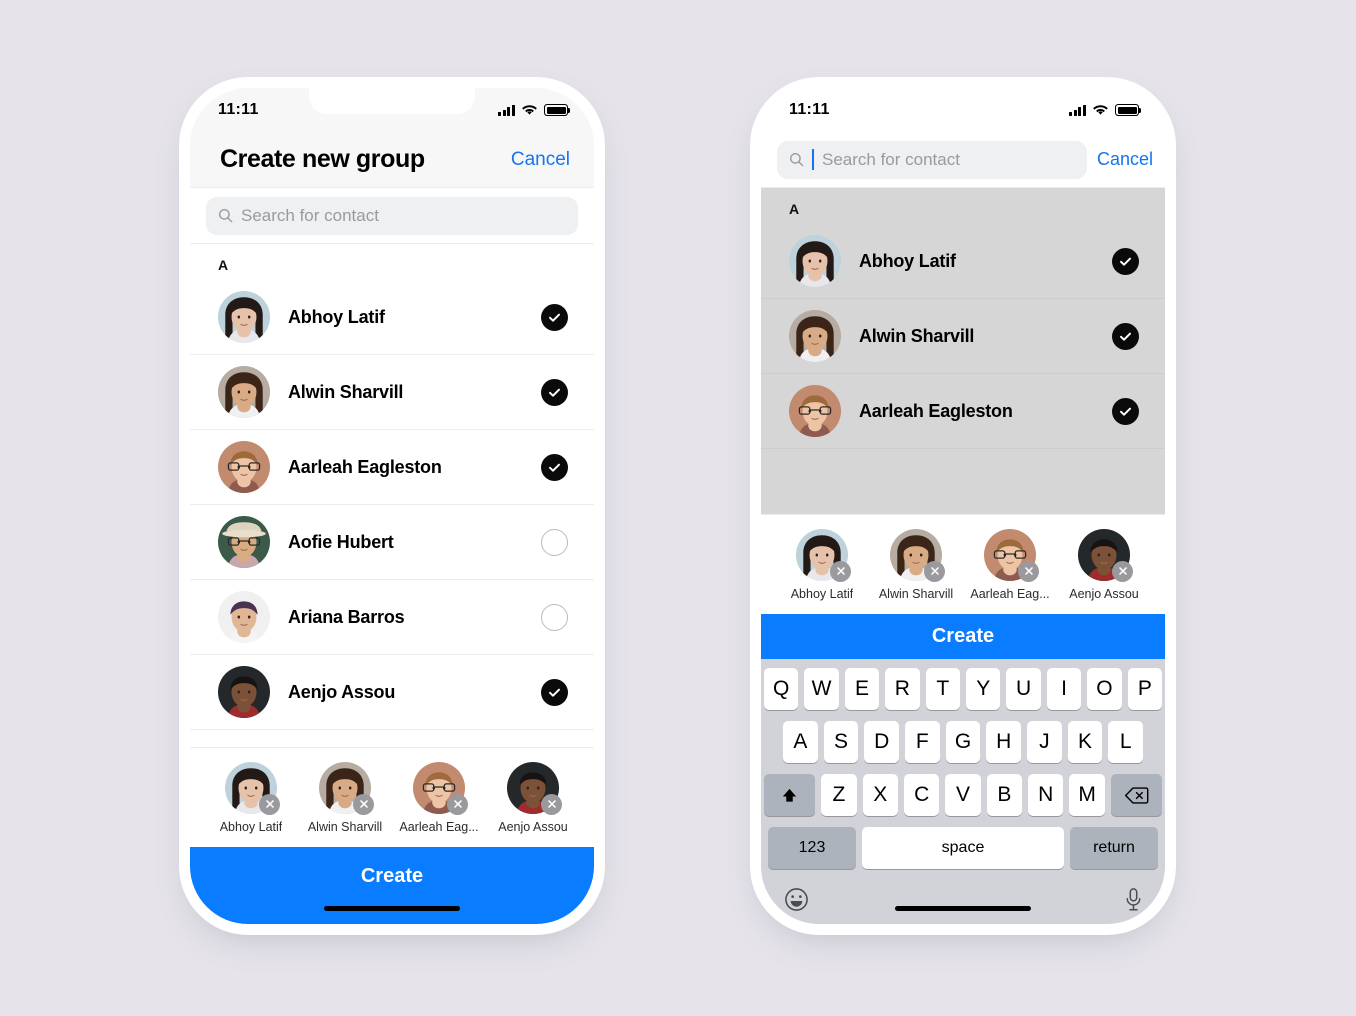  I want to click on key-b: B, so click(1004, 795).